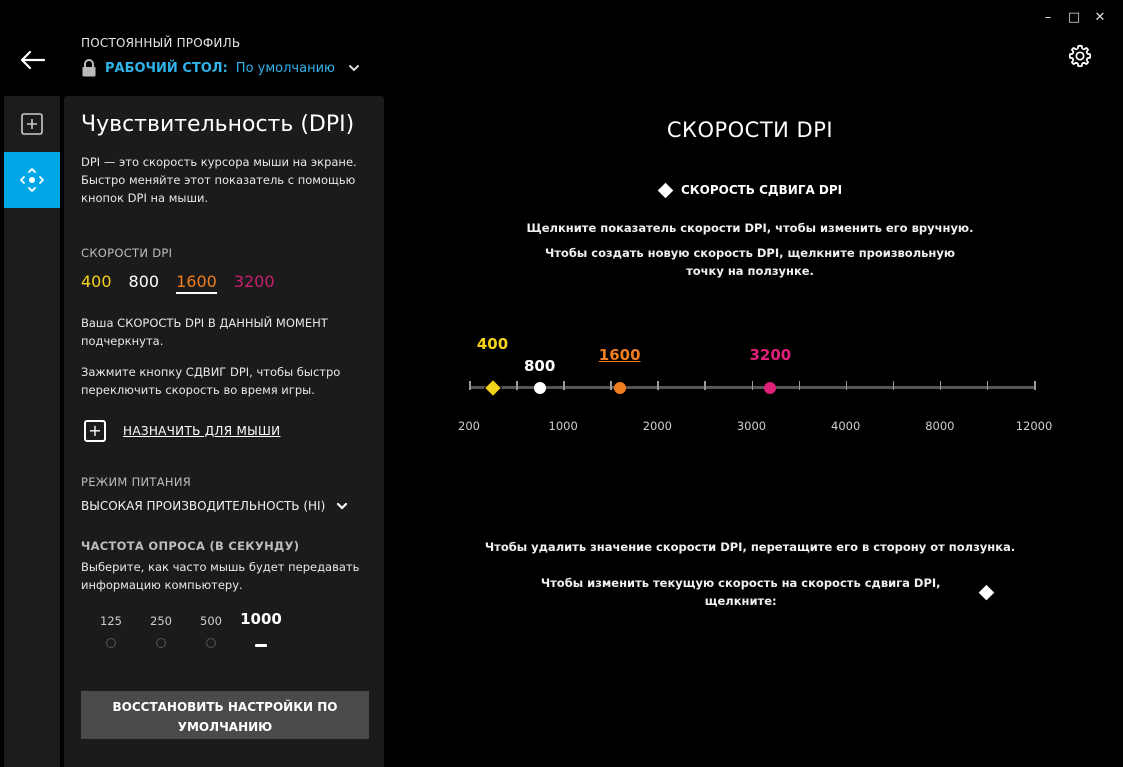 Image resolution: width=1123 pixels, height=767 pixels. What do you see at coordinates (1034, 426) in the screenshot?
I see `axis-label: 12000` at bounding box center [1034, 426].